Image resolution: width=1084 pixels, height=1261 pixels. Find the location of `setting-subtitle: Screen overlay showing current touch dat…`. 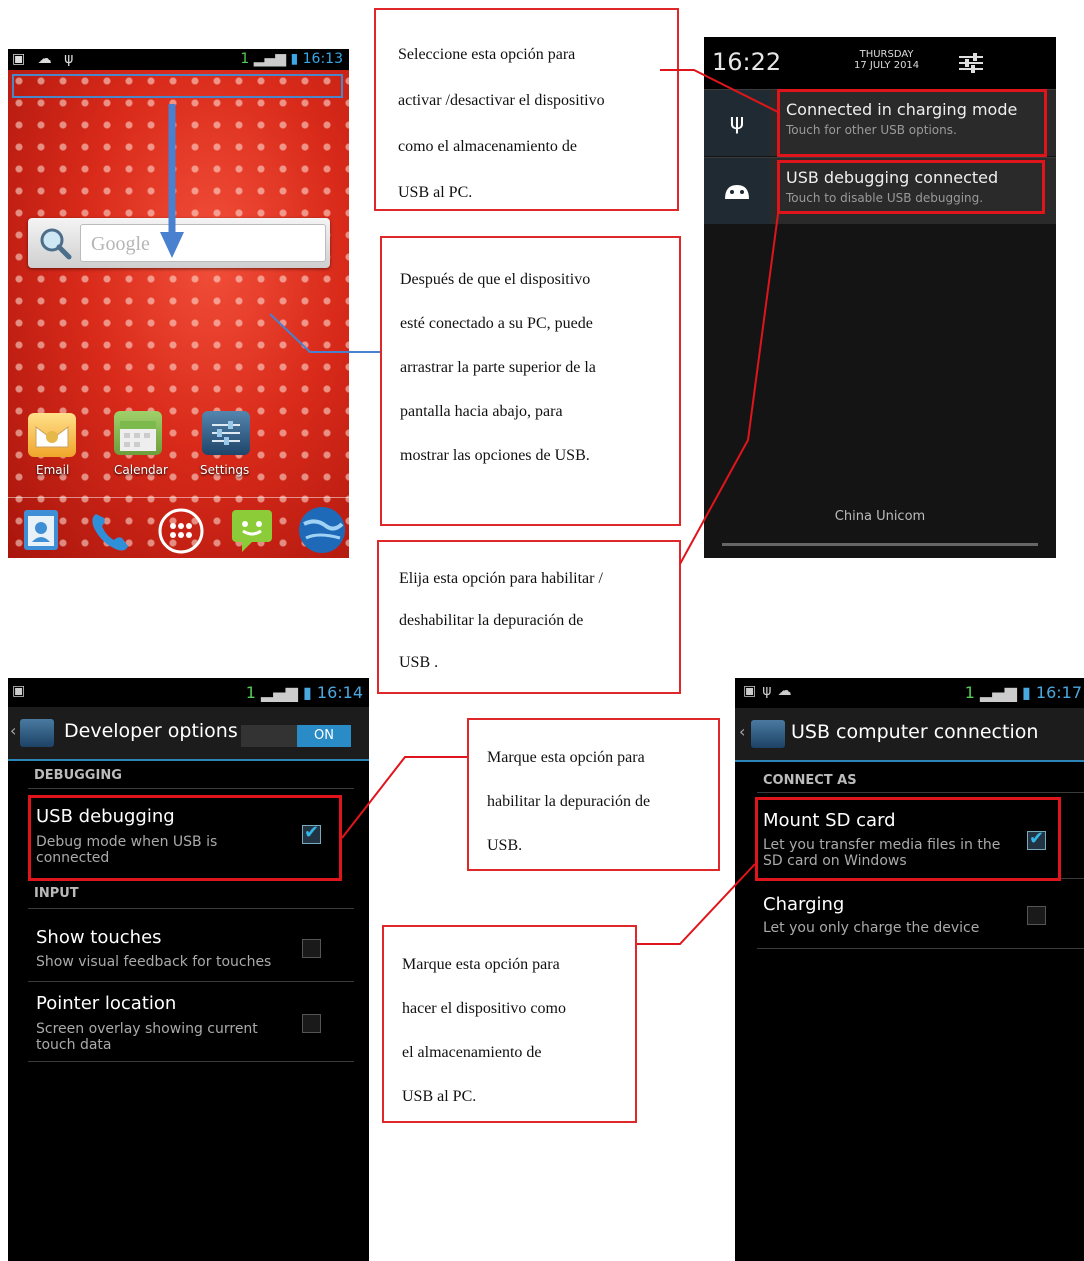

setting-subtitle: Screen overlay showing current touch dat… is located at coordinates (147, 1037).